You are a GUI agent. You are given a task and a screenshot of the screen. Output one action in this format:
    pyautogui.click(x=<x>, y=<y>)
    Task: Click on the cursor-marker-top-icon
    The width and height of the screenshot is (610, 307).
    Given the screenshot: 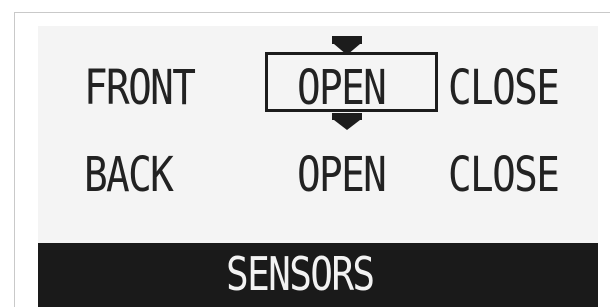 What is the action you would take?
    pyautogui.click(x=347, y=40)
    